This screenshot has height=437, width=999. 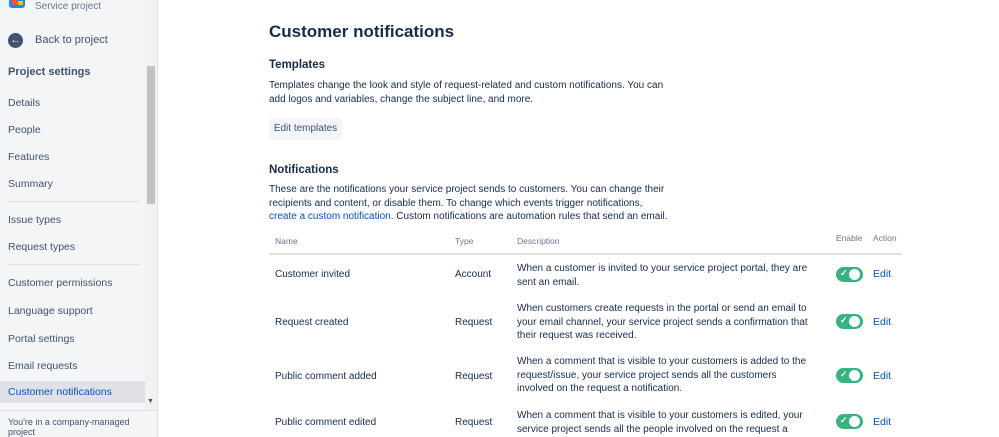 I want to click on edit-templates-button: Edit templates, so click(x=305, y=129).